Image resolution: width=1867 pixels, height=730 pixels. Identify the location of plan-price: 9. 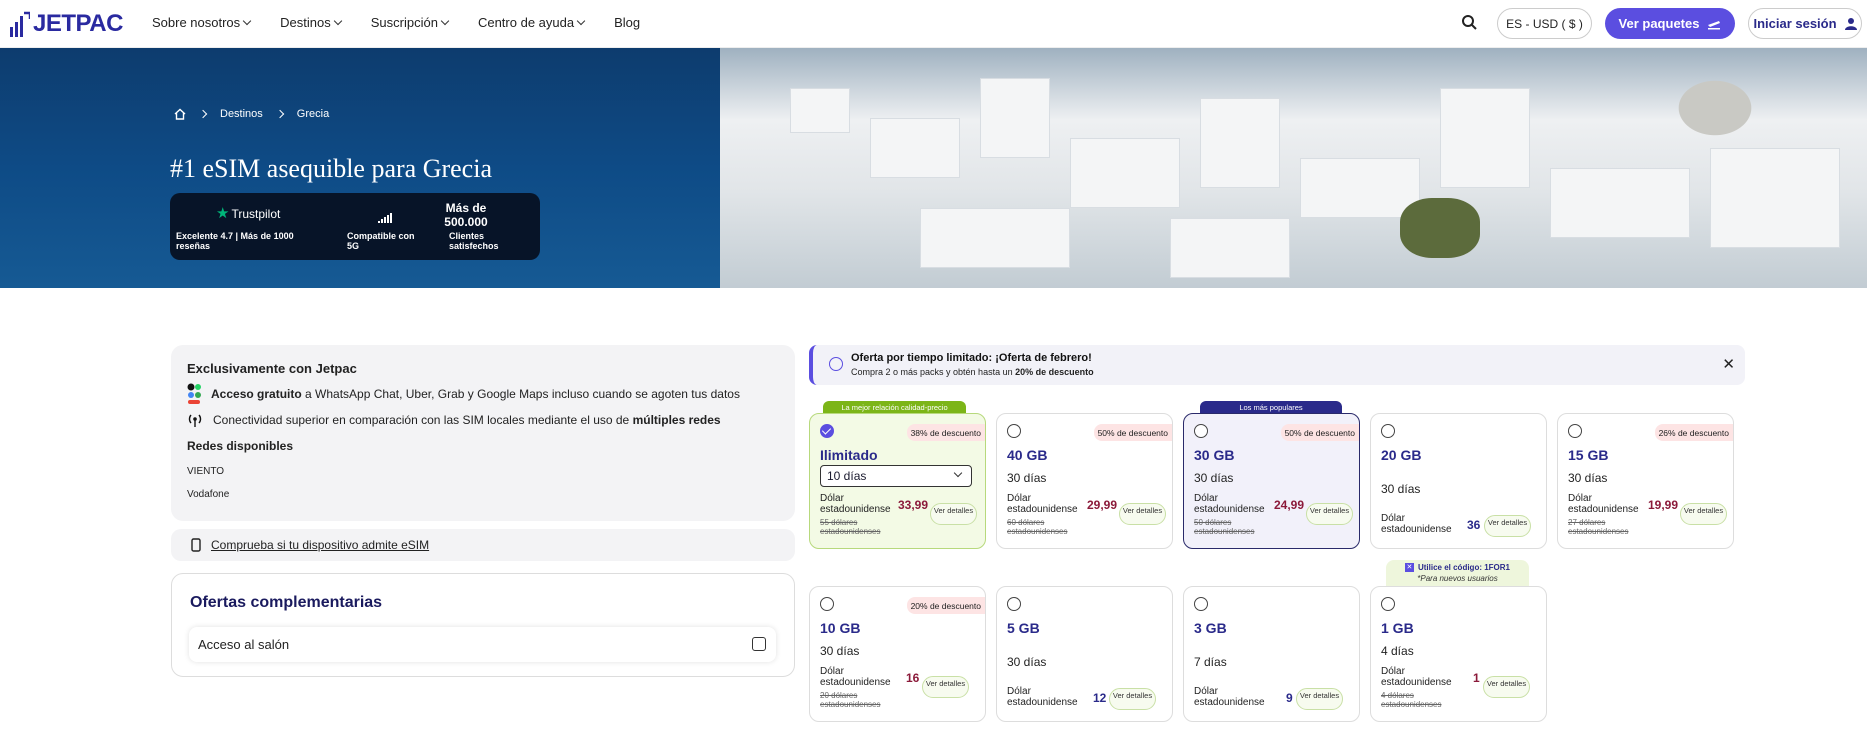
(1289, 698).